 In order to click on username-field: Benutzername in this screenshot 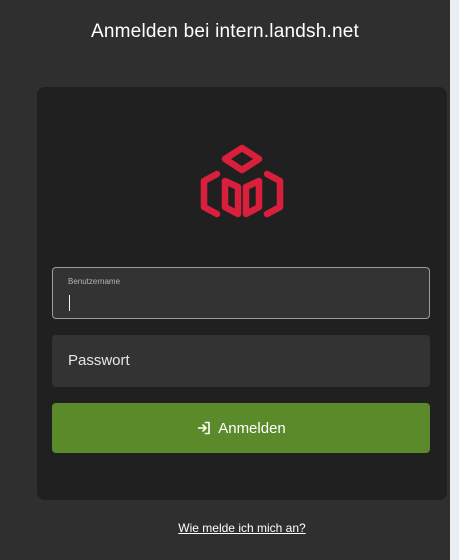, I will do `click(241, 293)`.